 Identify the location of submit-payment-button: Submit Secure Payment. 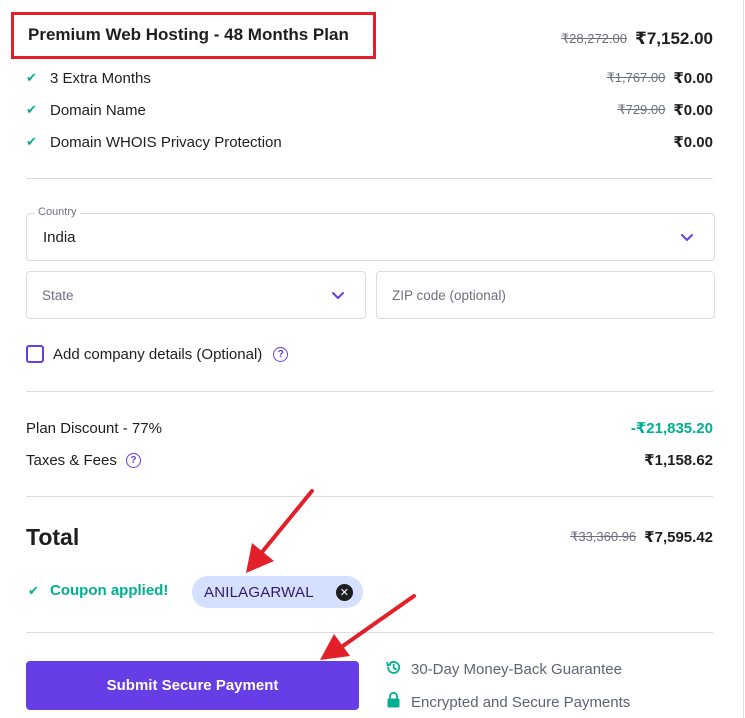
(192, 685).